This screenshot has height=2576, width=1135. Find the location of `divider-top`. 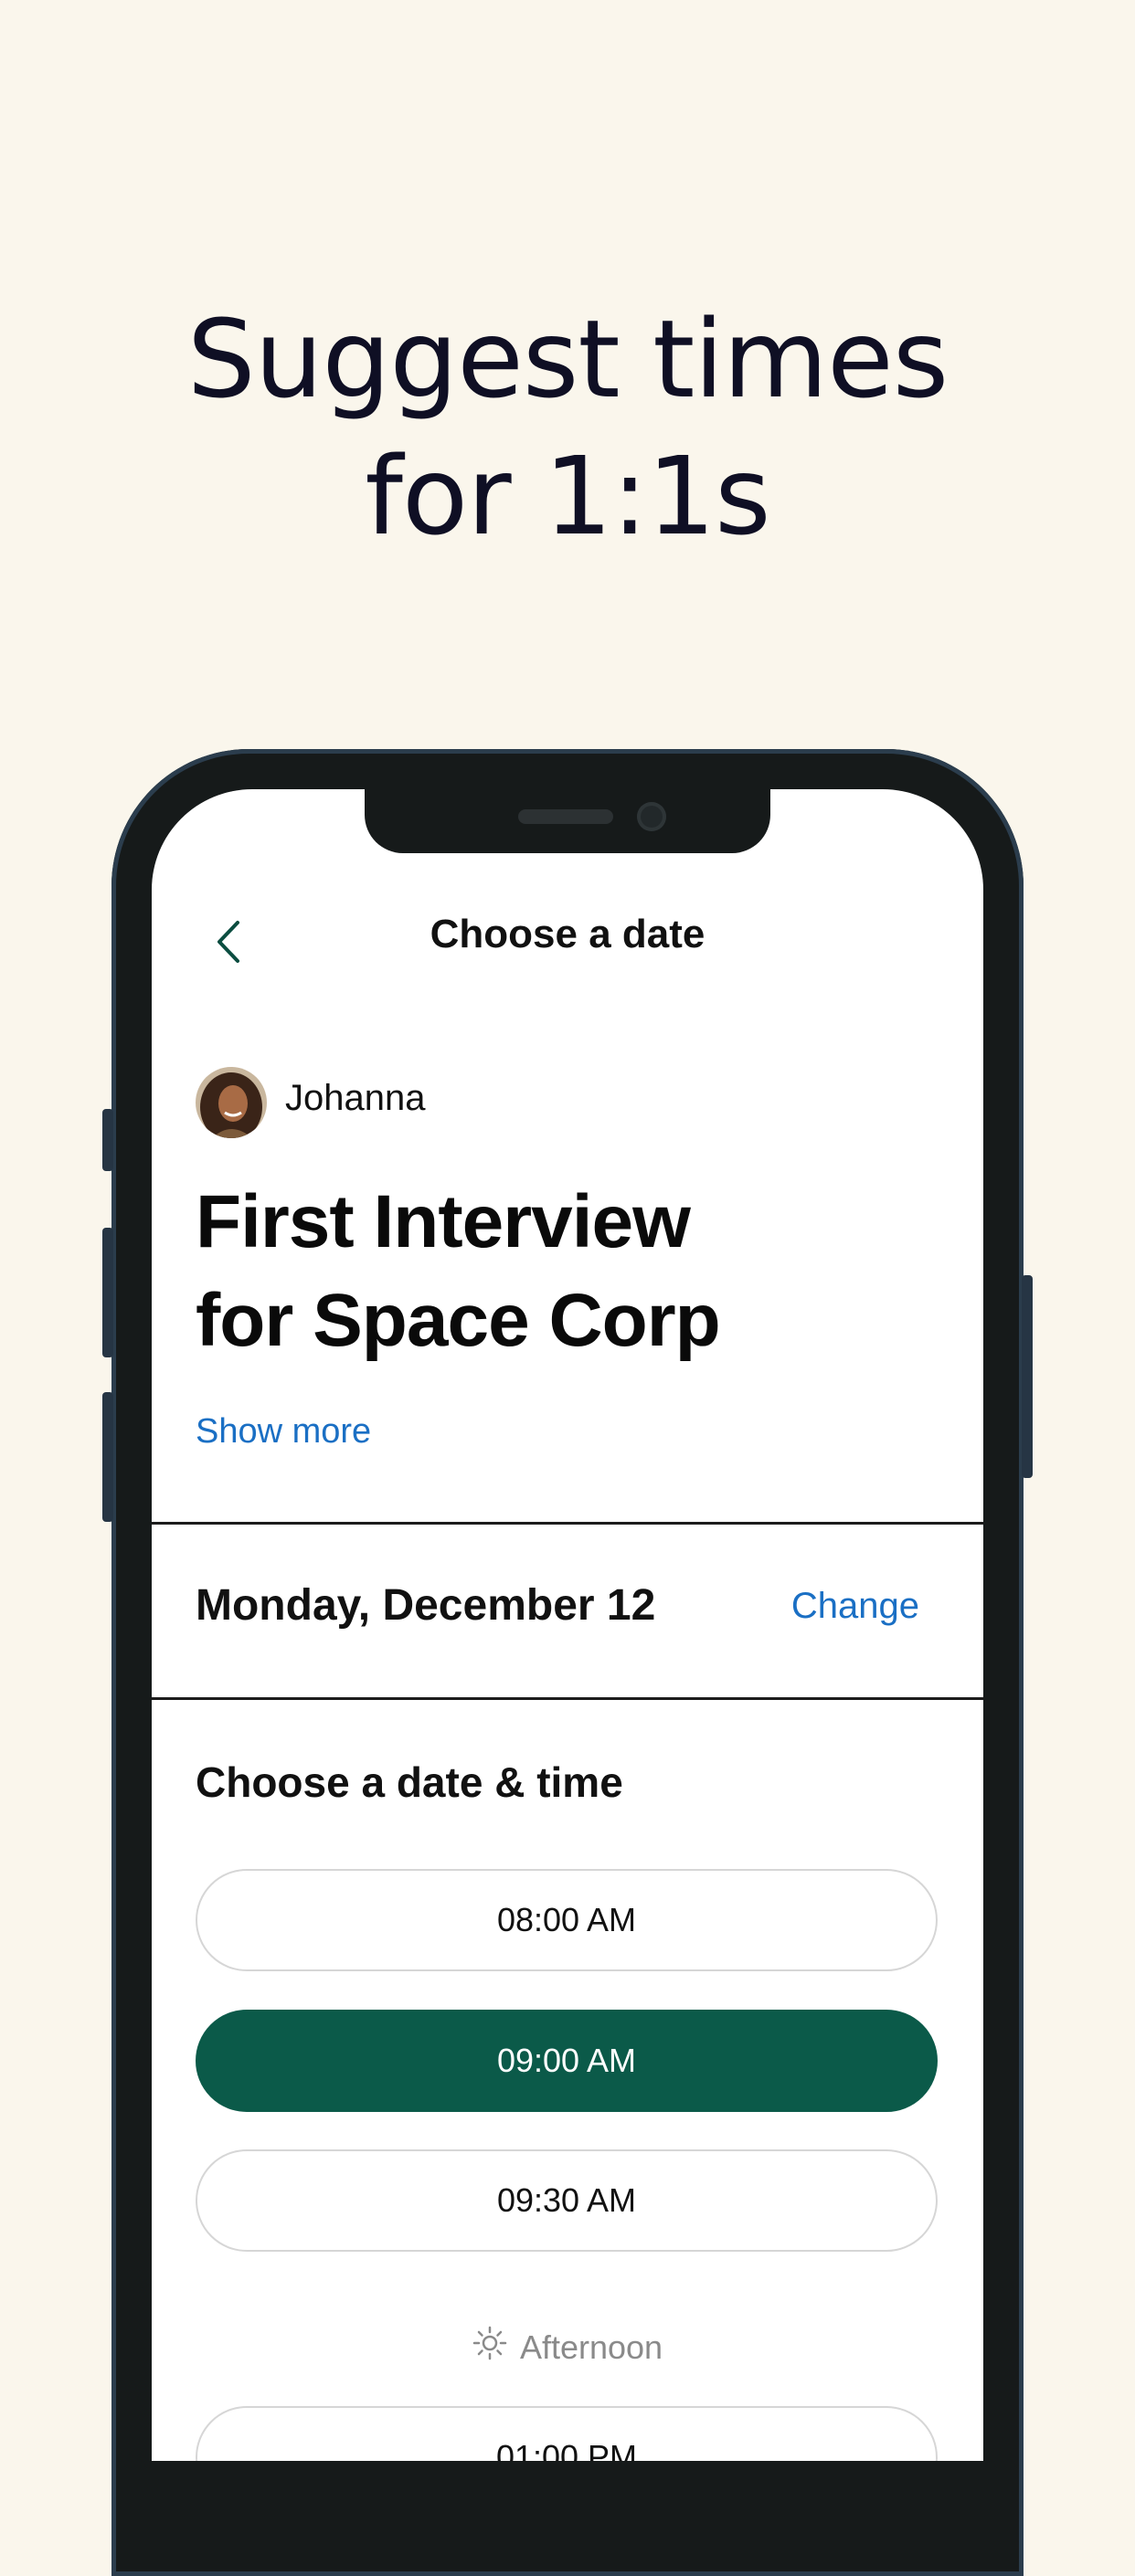

divider-top is located at coordinates (567, 1523).